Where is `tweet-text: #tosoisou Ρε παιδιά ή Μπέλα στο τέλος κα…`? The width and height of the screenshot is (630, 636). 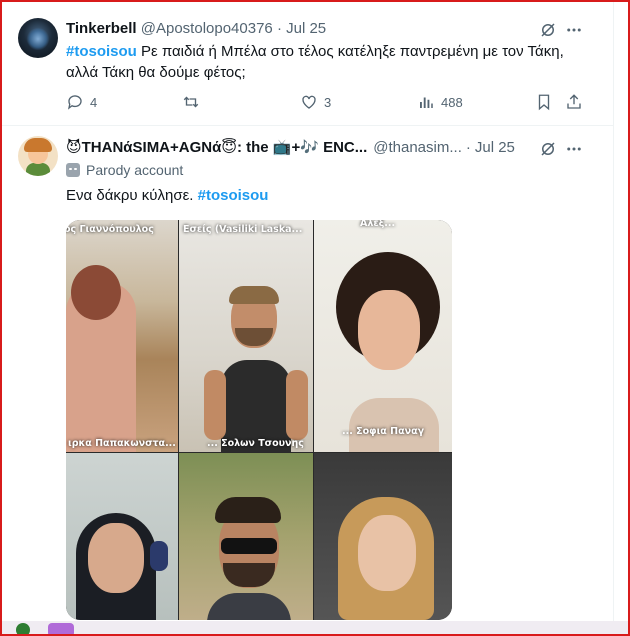
tweet-text: #tosoisou Ρε παιδιά ή Μπέλα στο τέλος κα… is located at coordinates (326, 62).